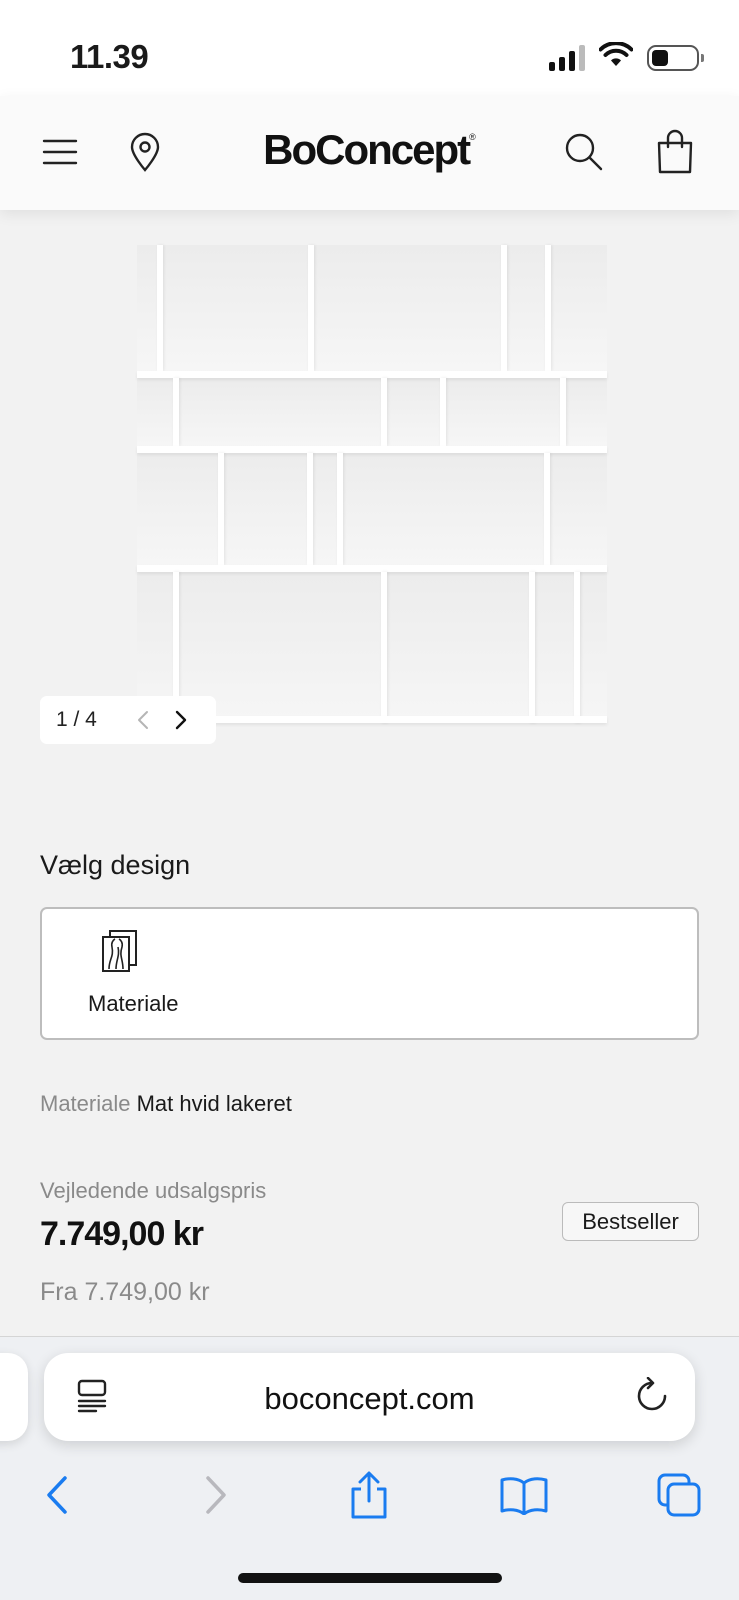  Describe the element at coordinates (524, 1495) in the screenshot. I see `bookmarks-icon` at that location.